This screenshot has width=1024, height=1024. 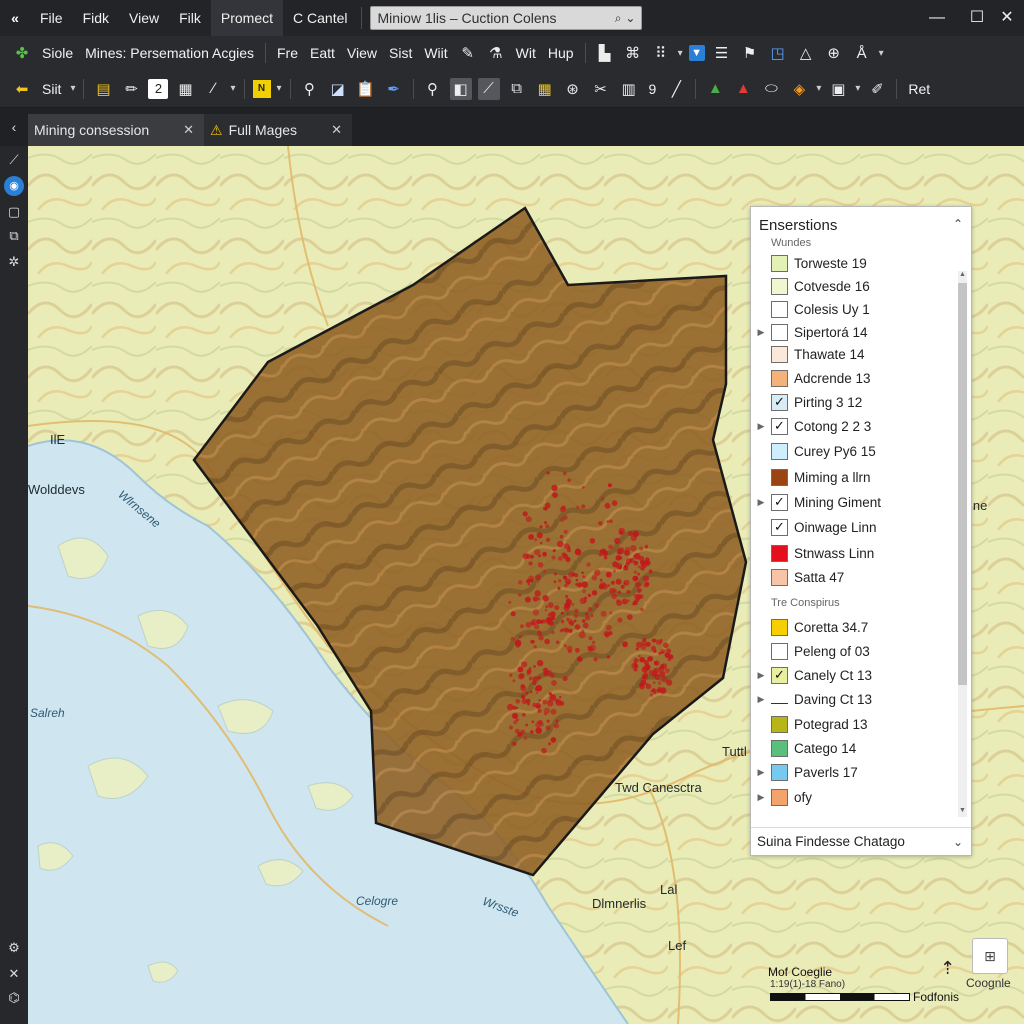 What do you see at coordinates (630, 18) in the screenshot?
I see `chevron-down-icon: ⌄` at bounding box center [630, 18].